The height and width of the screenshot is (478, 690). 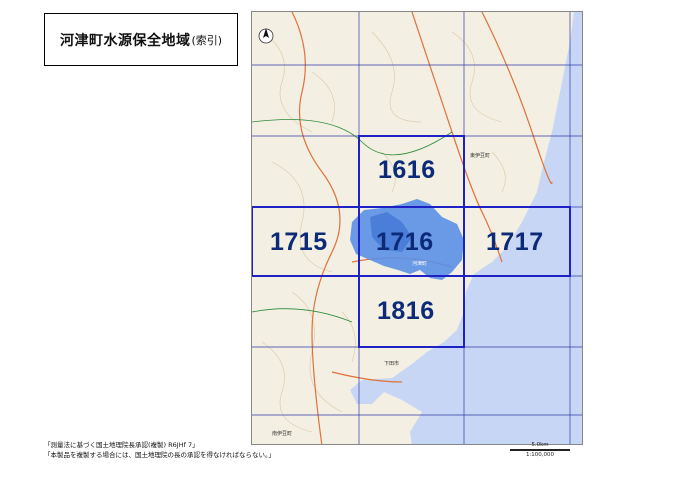 I want to click on sheet-label-1616: 1616, so click(x=407, y=170).